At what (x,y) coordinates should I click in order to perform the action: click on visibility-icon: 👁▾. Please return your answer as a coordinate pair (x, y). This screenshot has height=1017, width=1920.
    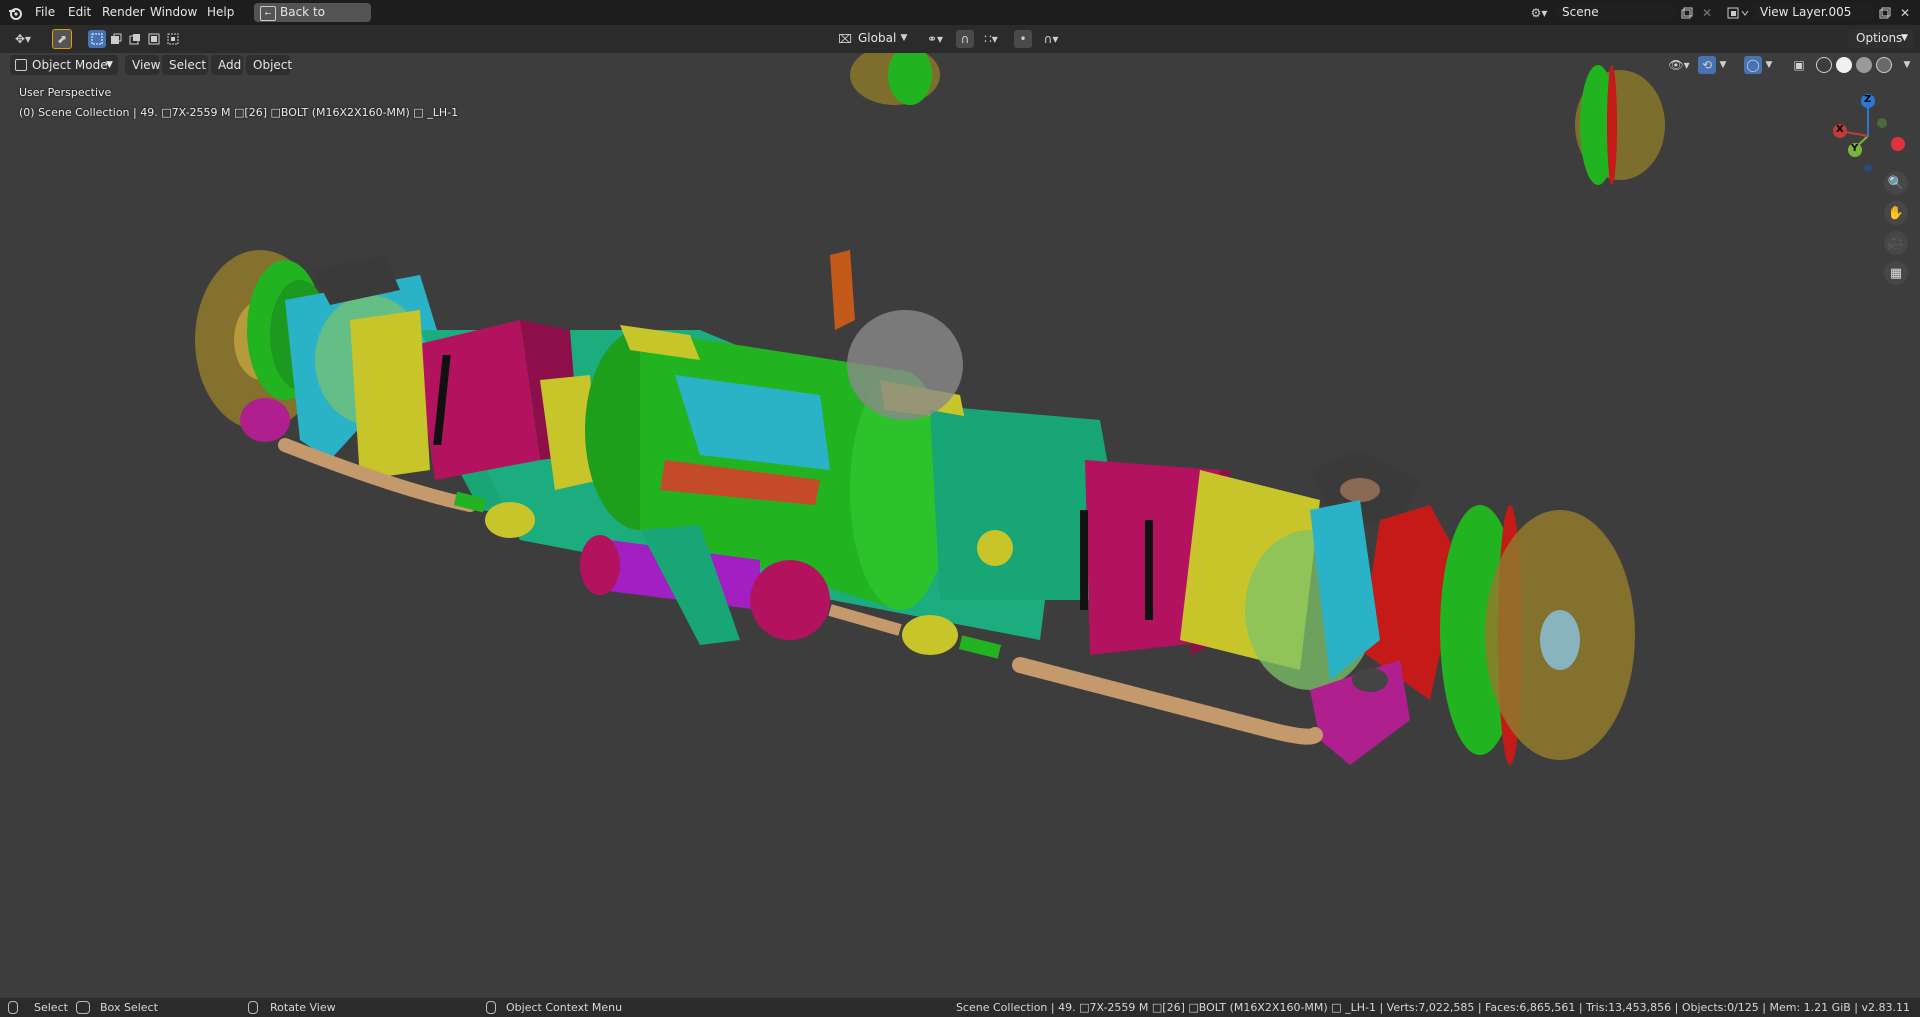
    Looking at the image, I should click on (1679, 65).